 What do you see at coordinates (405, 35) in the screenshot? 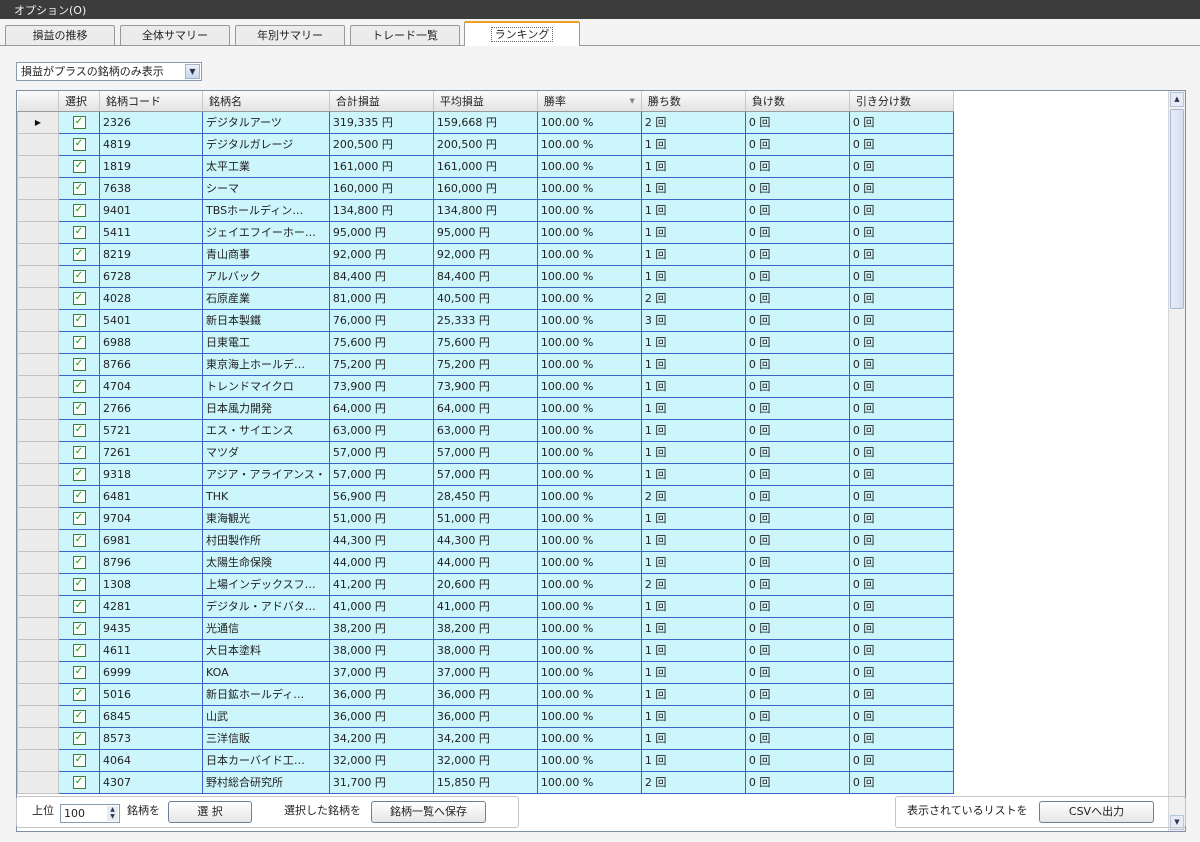
I see `tab-trade-list: トレード一覧` at bounding box center [405, 35].